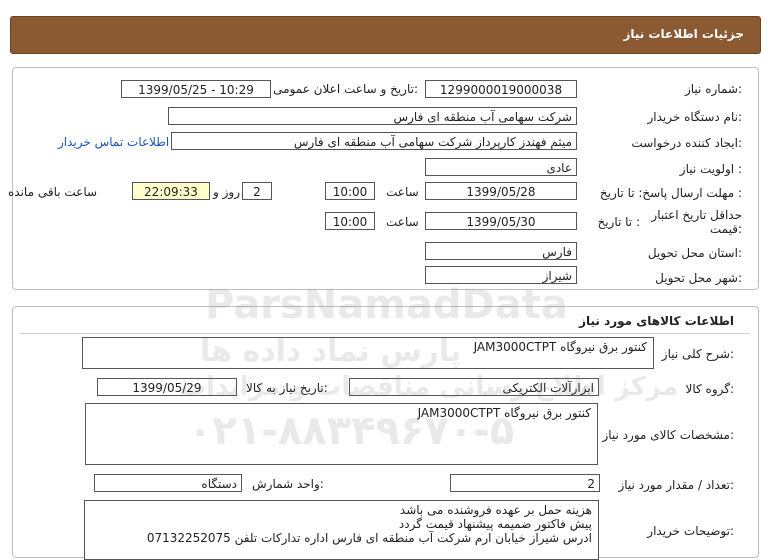 This screenshot has width=770, height=560. What do you see at coordinates (350, 191) in the screenshot?
I see `deadline-time-field: 10:00` at bounding box center [350, 191].